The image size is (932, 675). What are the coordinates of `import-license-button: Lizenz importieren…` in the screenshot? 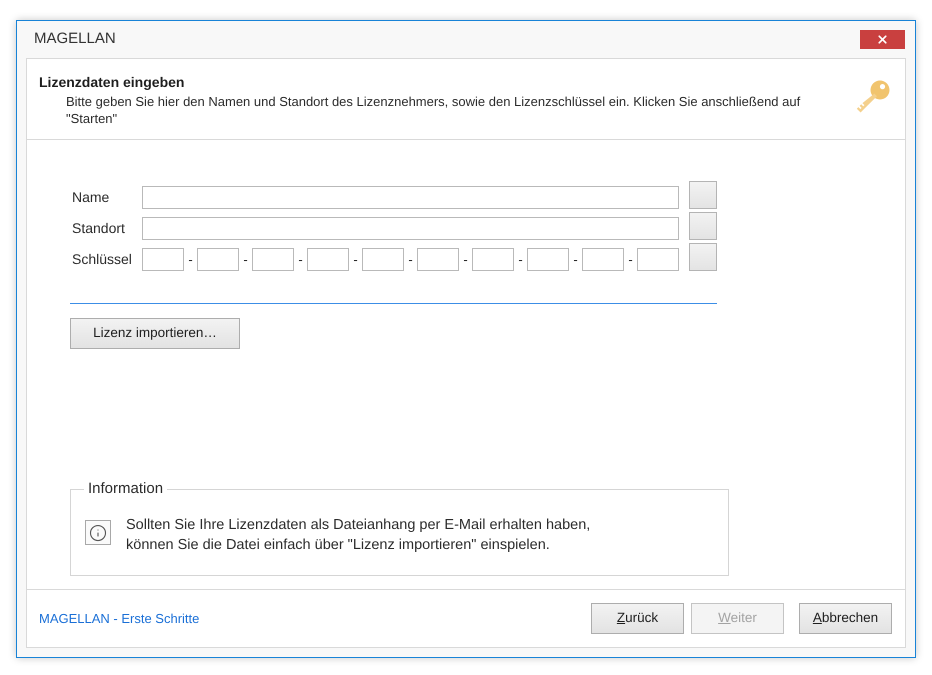 It's located at (155, 333).